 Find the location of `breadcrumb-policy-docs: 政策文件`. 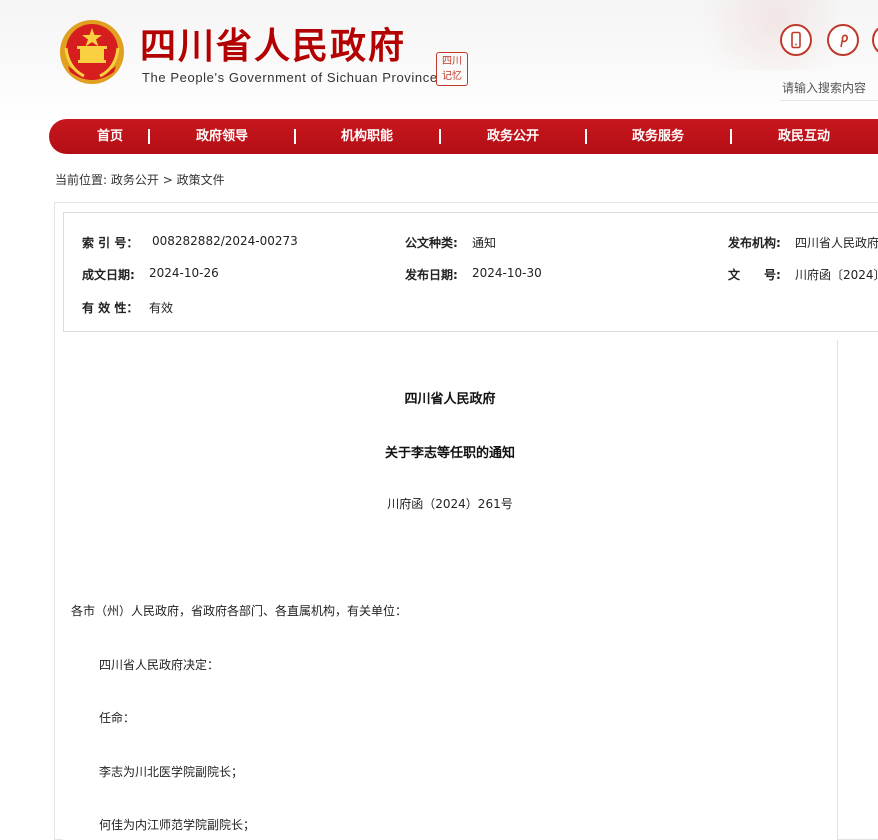

breadcrumb-policy-docs: 政策文件 is located at coordinates (201, 180).